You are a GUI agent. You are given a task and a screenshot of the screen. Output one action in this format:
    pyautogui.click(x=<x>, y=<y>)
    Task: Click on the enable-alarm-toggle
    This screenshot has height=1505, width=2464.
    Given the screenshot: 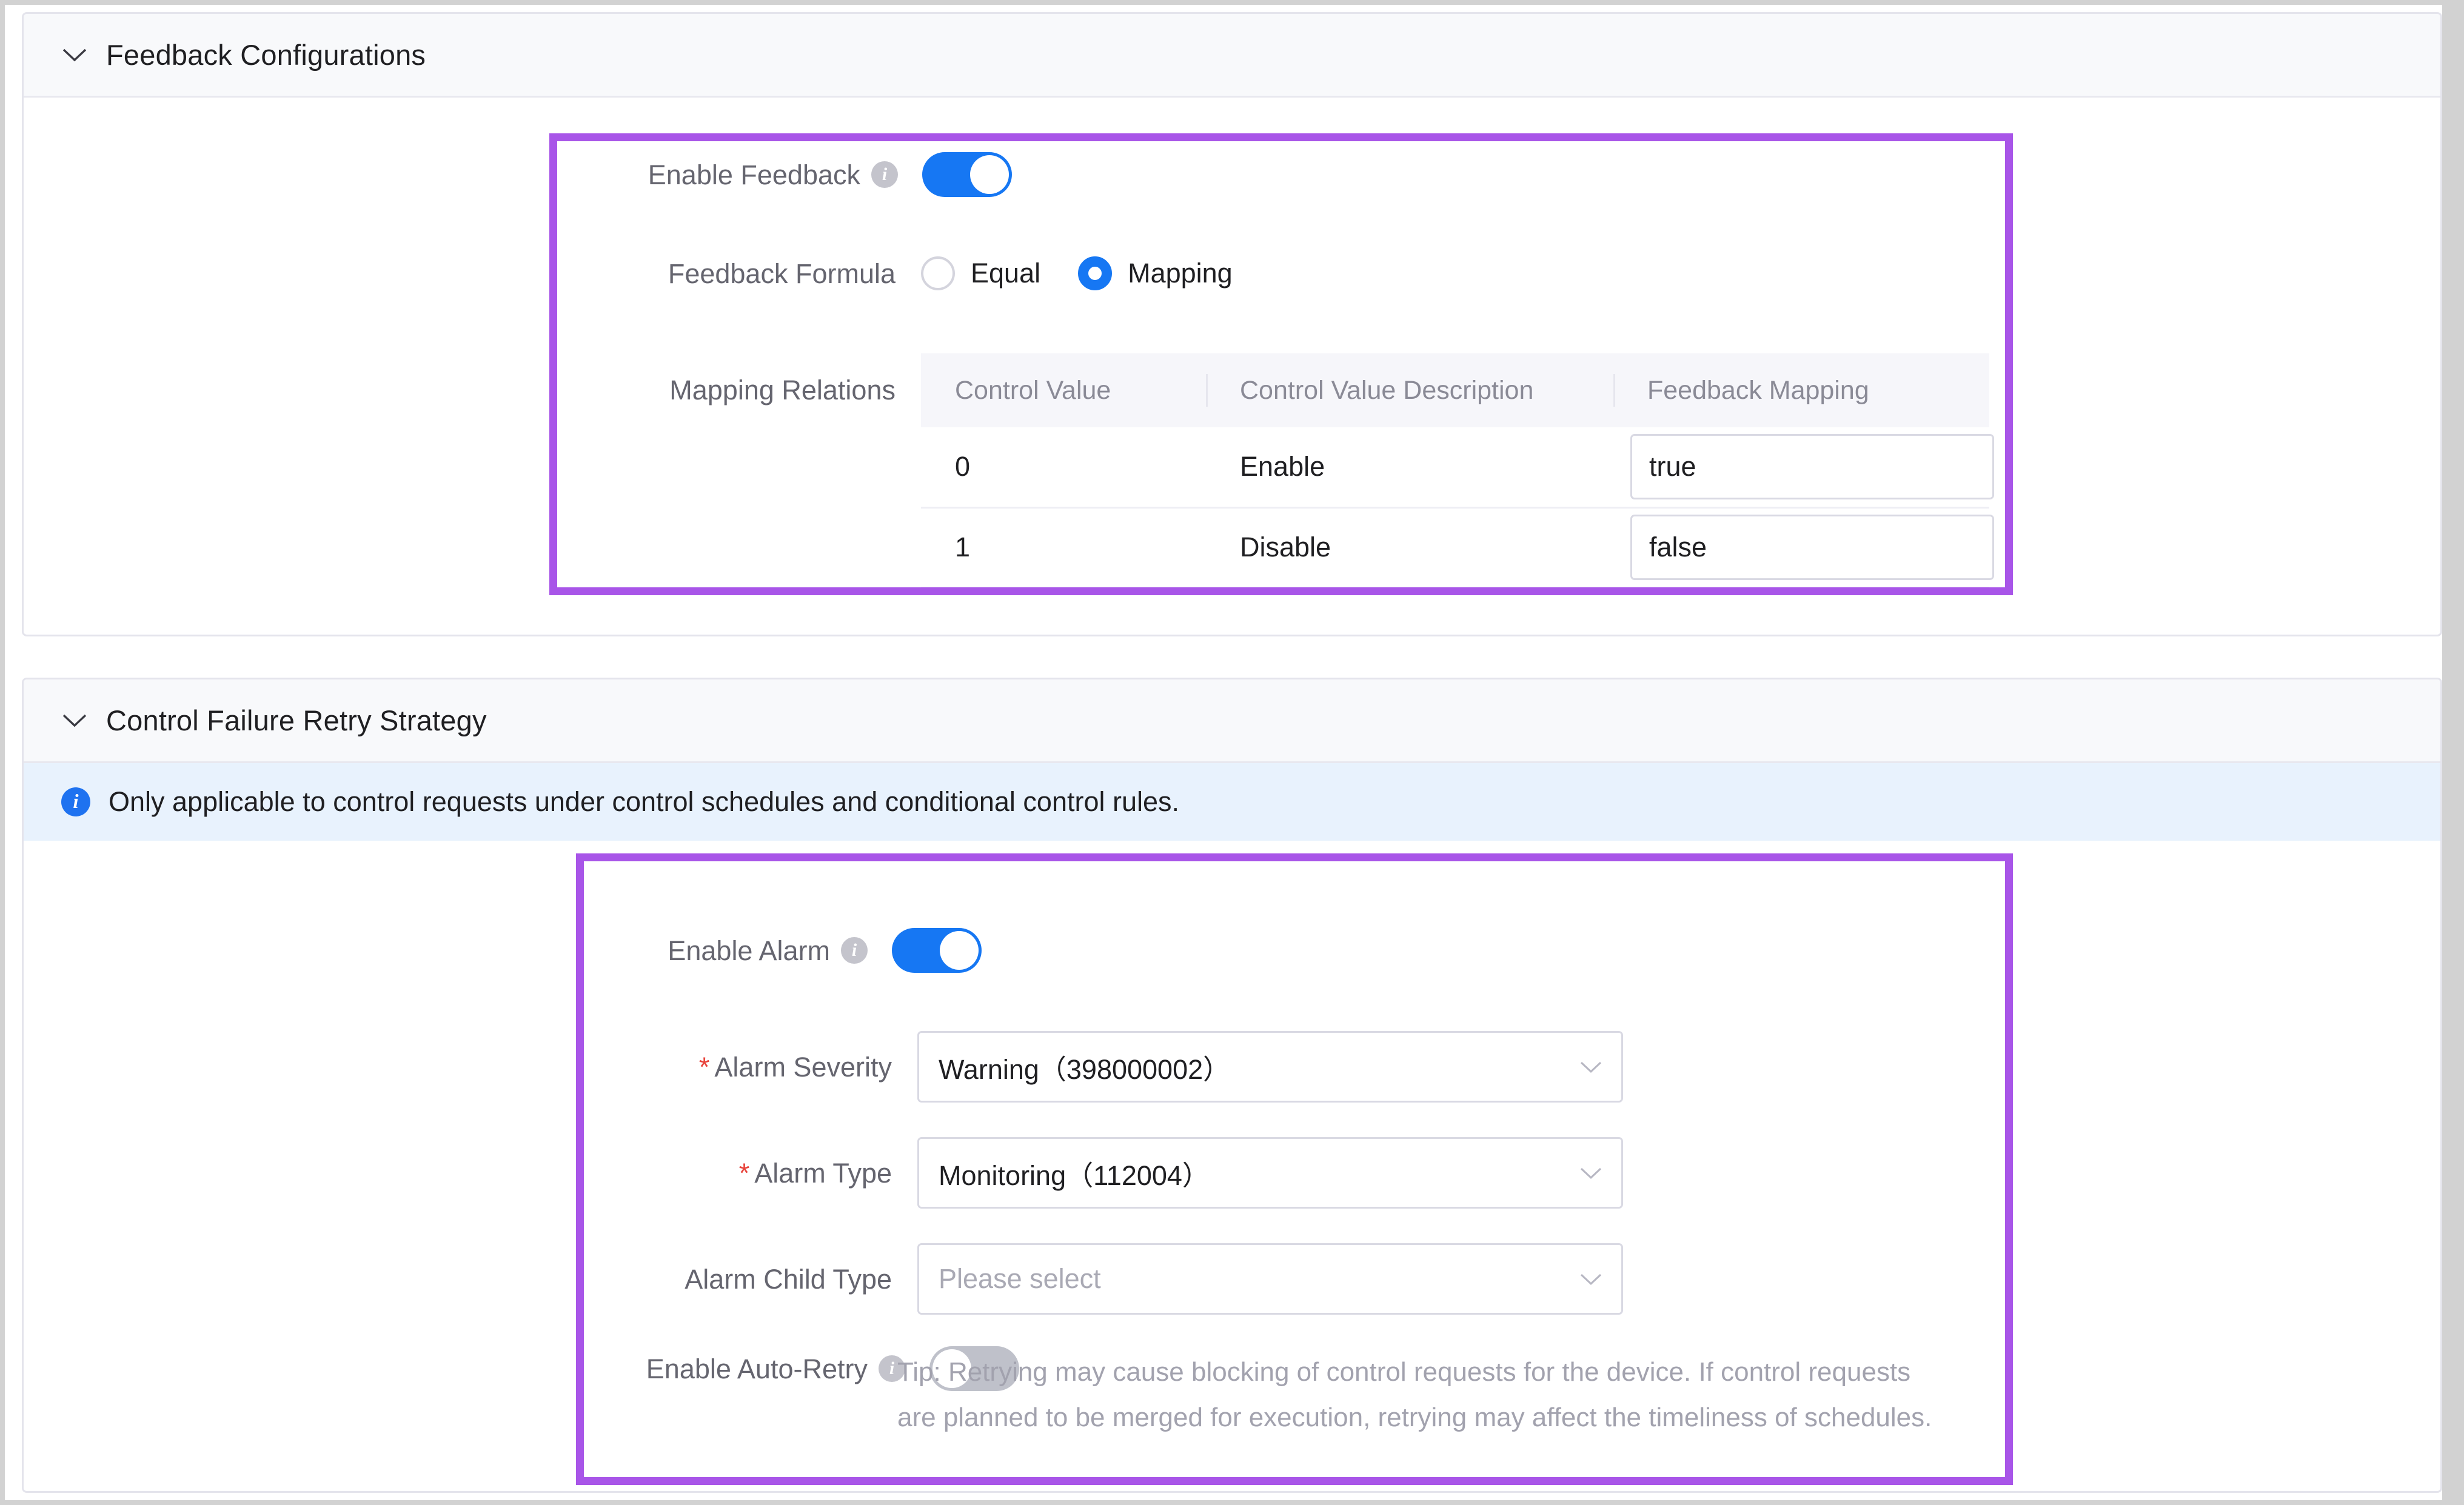 What is the action you would take?
    pyautogui.click(x=937, y=951)
    